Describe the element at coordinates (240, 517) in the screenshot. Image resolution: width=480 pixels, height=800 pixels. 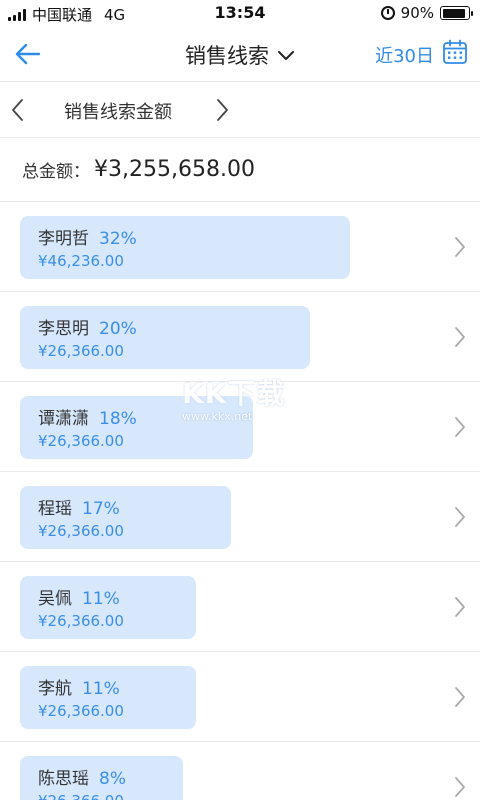
I see `list-item: 程瑶 17% ¥26,366.00` at that location.